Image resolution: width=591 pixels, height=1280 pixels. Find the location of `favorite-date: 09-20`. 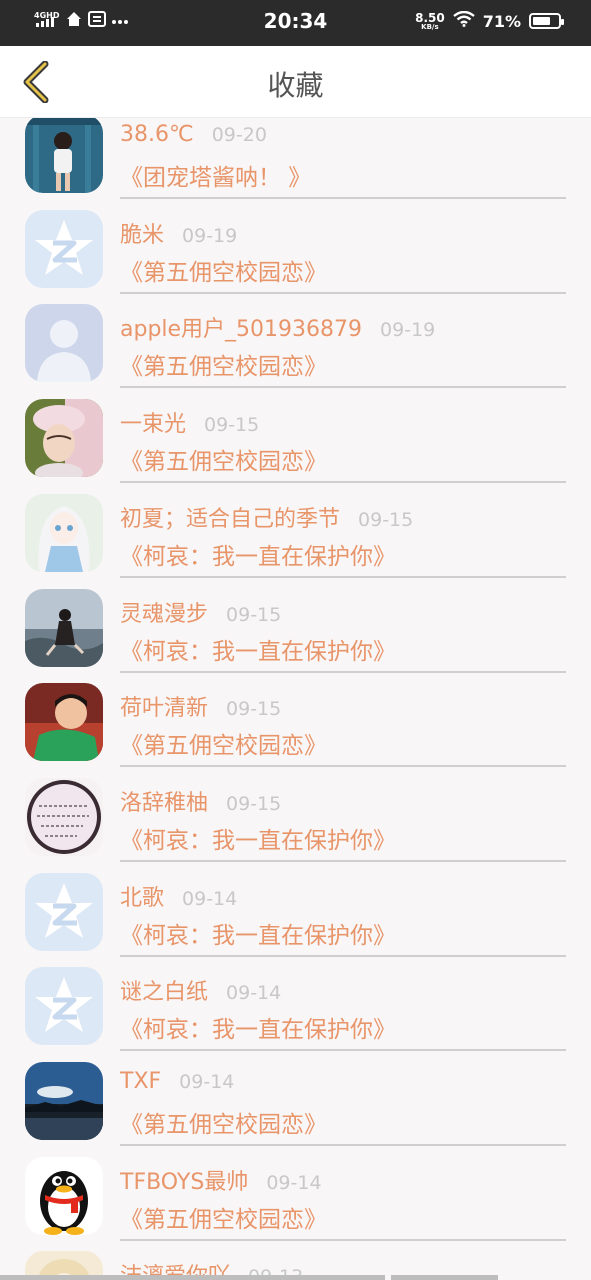

favorite-date: 09-20 is located at coordinates (239, 135).